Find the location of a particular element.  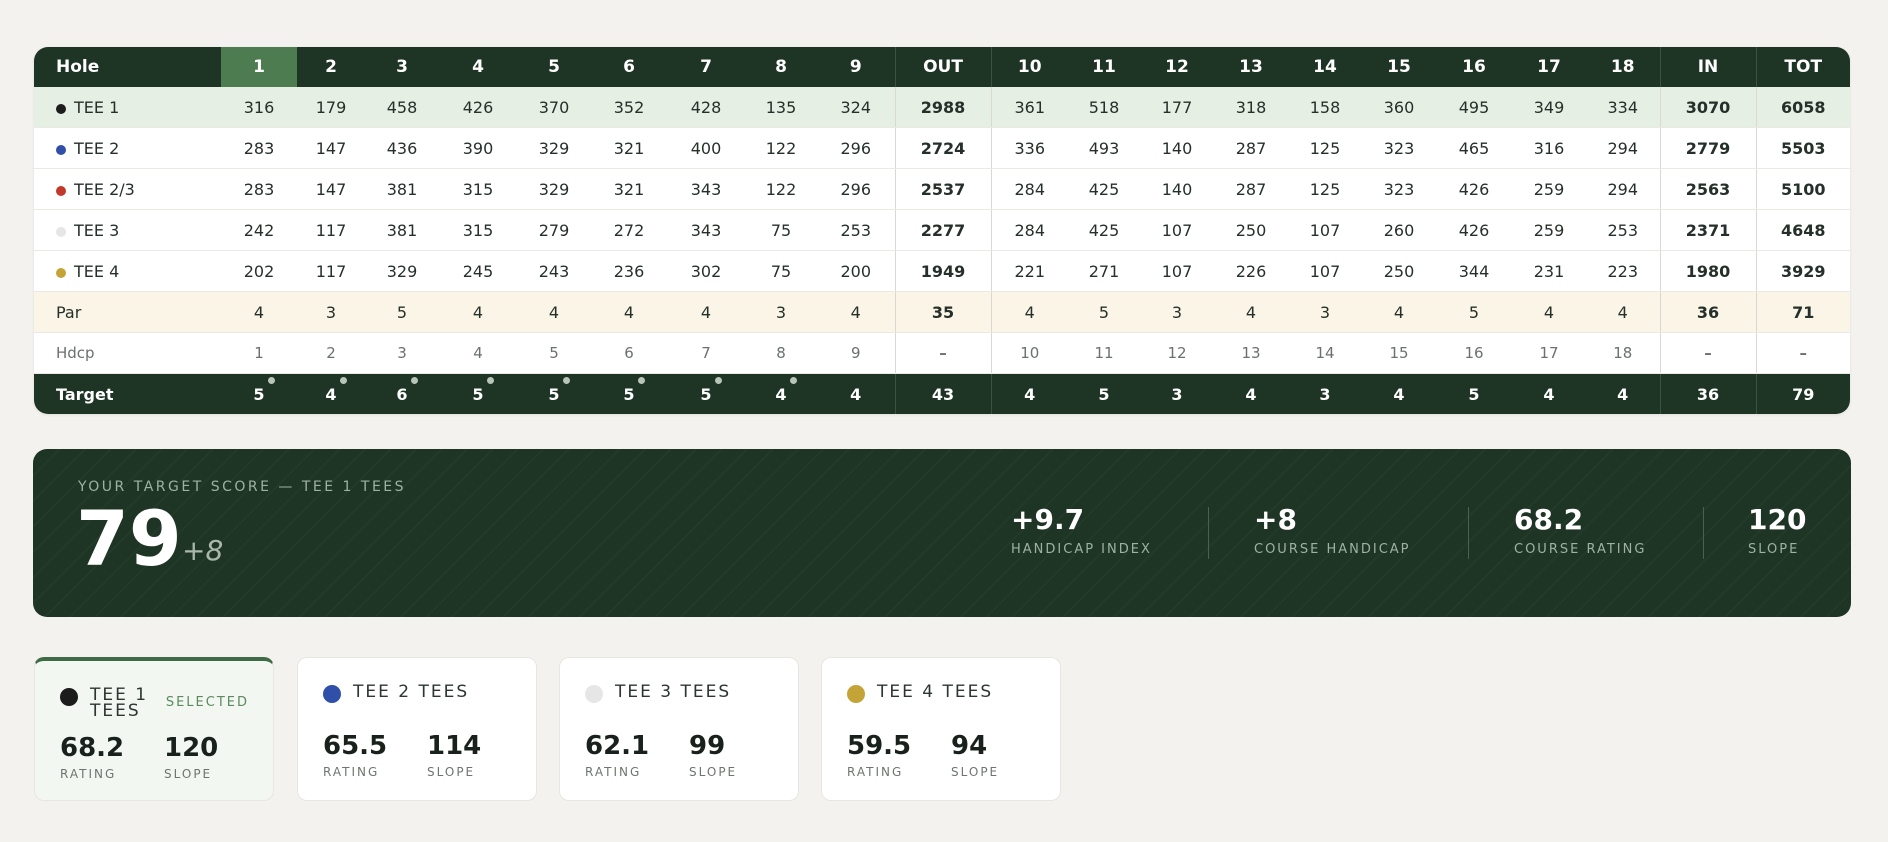

tee-card-name: TEE 4 TEES is located at coordinates (935, 692).